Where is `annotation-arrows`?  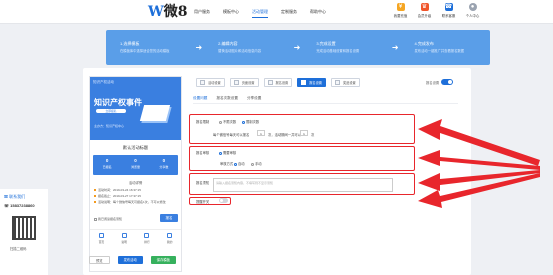
annotation-arrows is located at coordinates (479, 163).